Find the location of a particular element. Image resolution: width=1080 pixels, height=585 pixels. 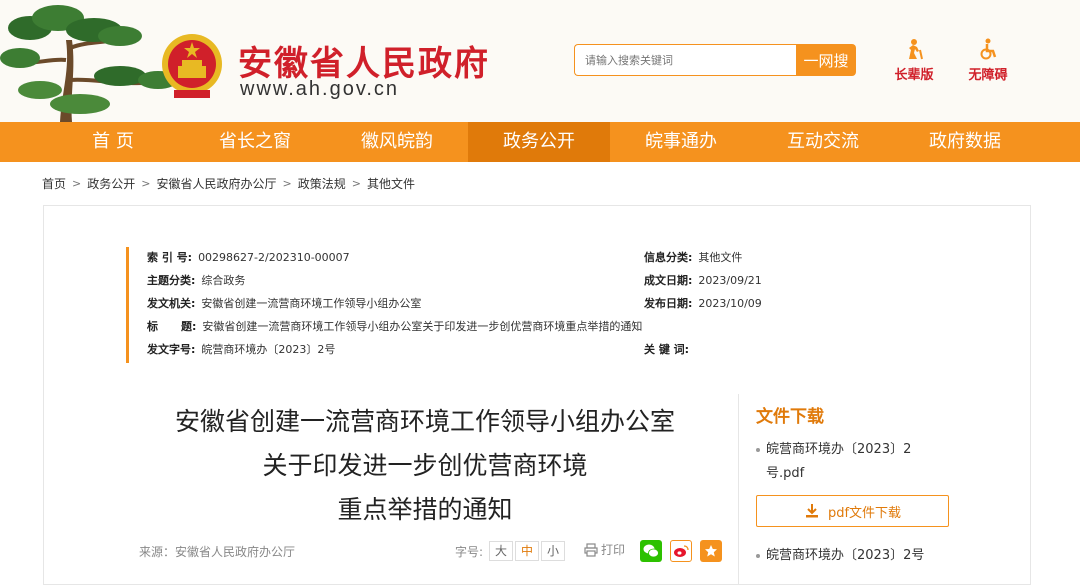

article-title-line: 关于印发进一步创优营商环境 is located at coordinates (425, 465).